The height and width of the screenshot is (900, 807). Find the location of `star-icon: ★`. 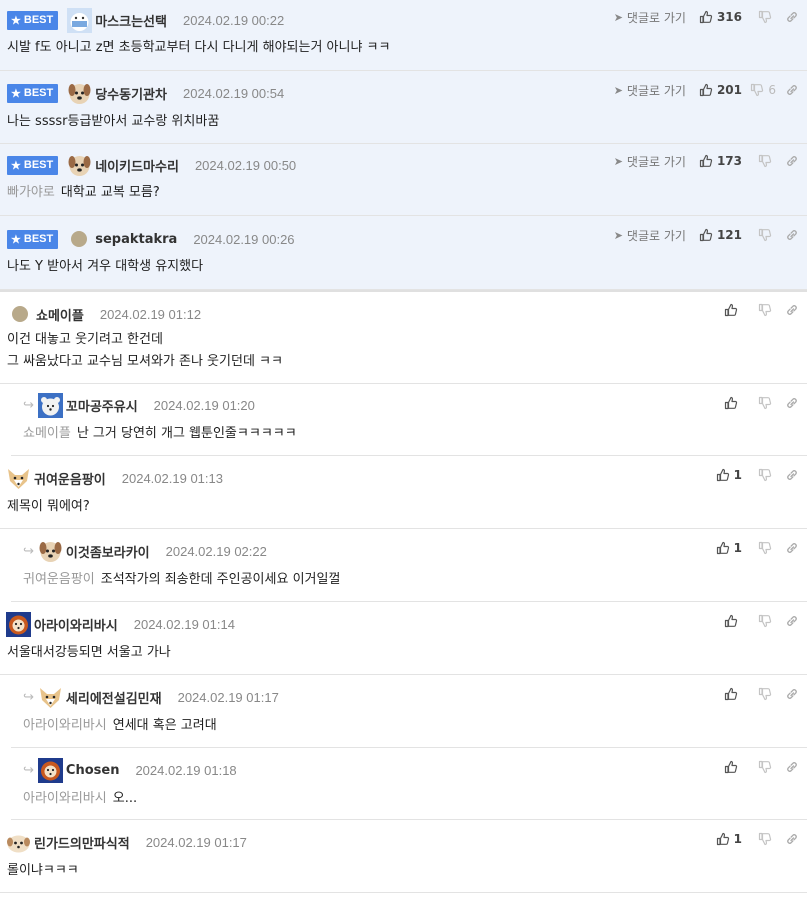

star-icon: ★ is located at coordinates (16, 20).